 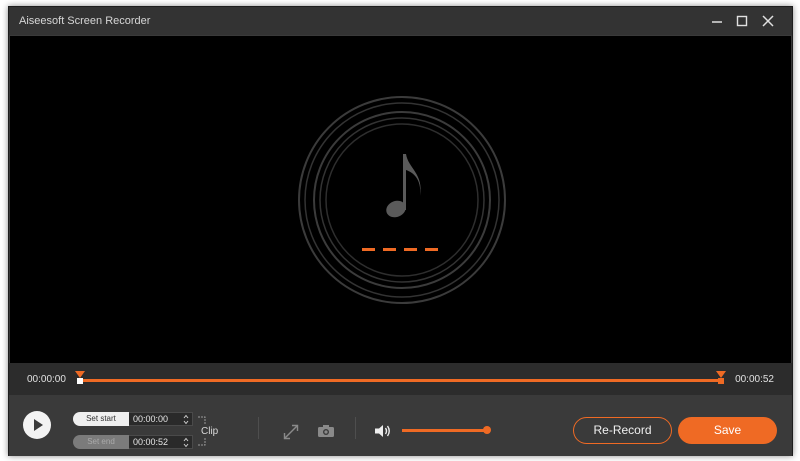 I want to click on visualizer-ring, so click(x=402, y=200).